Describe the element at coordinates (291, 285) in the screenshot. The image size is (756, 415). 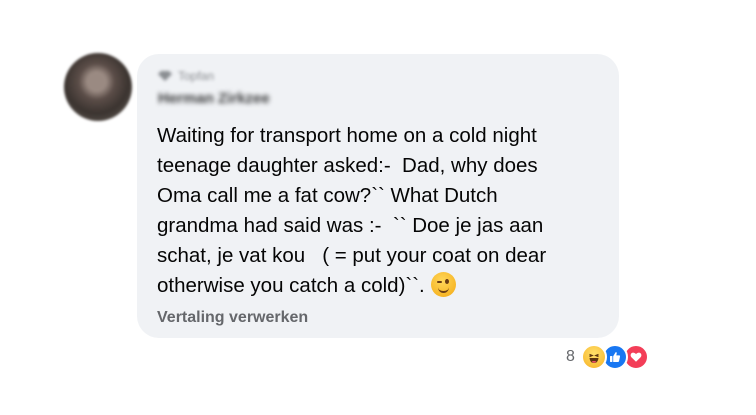
I see `comment-line: otherwise you catch a cold)``.` at that location.